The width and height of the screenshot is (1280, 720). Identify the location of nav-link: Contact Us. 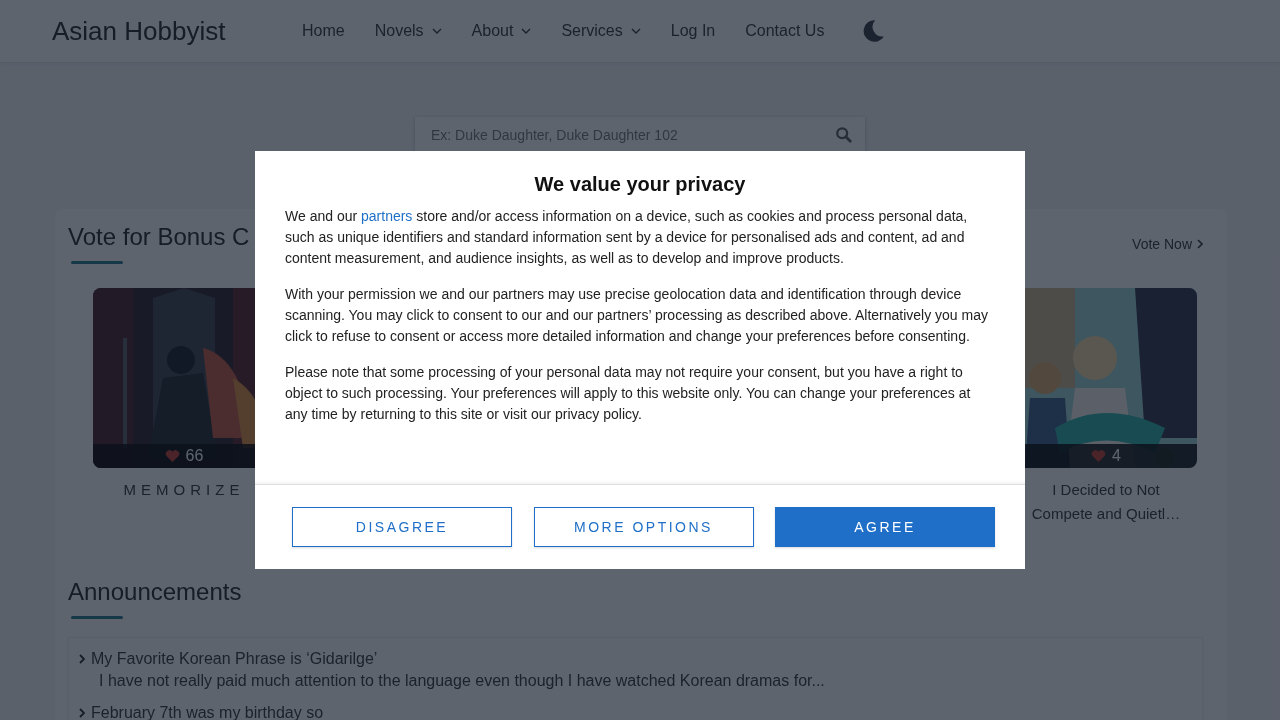
(785, 31).